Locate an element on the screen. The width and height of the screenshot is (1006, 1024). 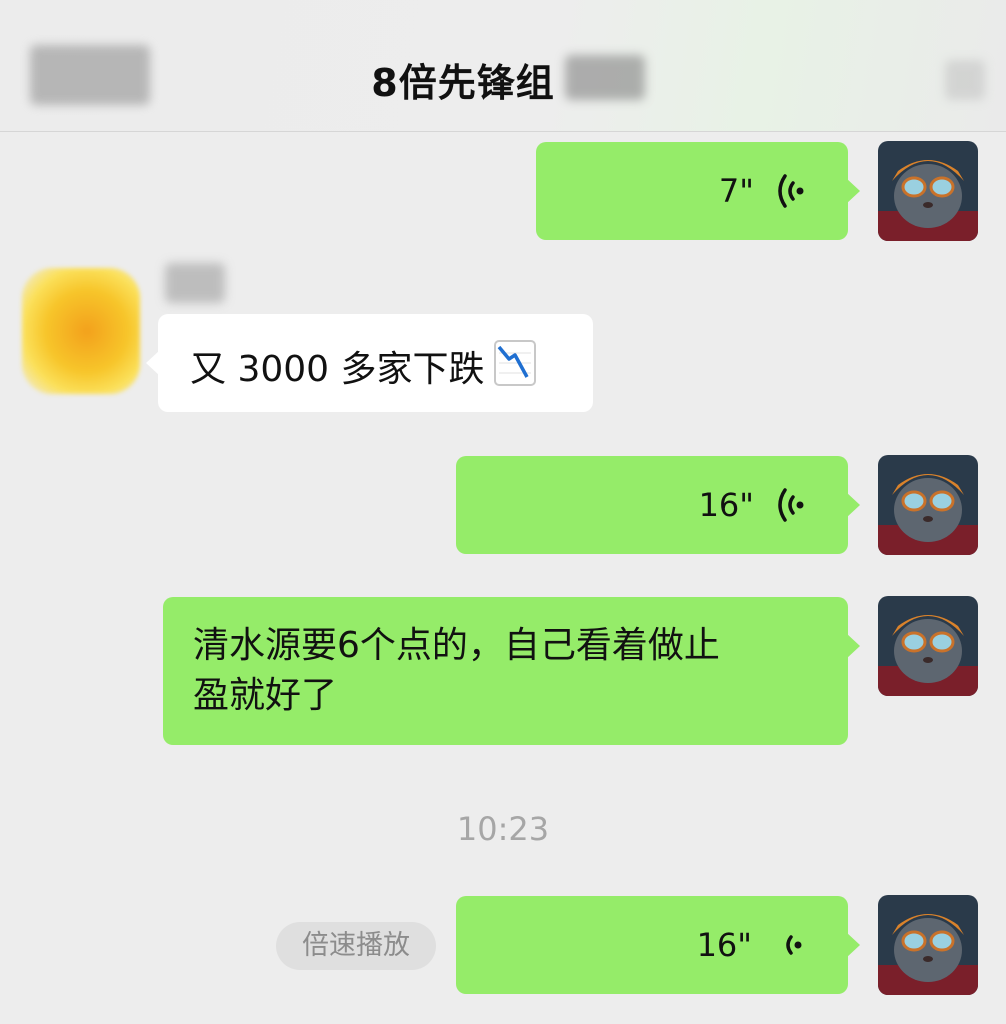
text-message: 清水源要6个点的，自己看着做止 盈就好了 is located at coordinates (511, 671).